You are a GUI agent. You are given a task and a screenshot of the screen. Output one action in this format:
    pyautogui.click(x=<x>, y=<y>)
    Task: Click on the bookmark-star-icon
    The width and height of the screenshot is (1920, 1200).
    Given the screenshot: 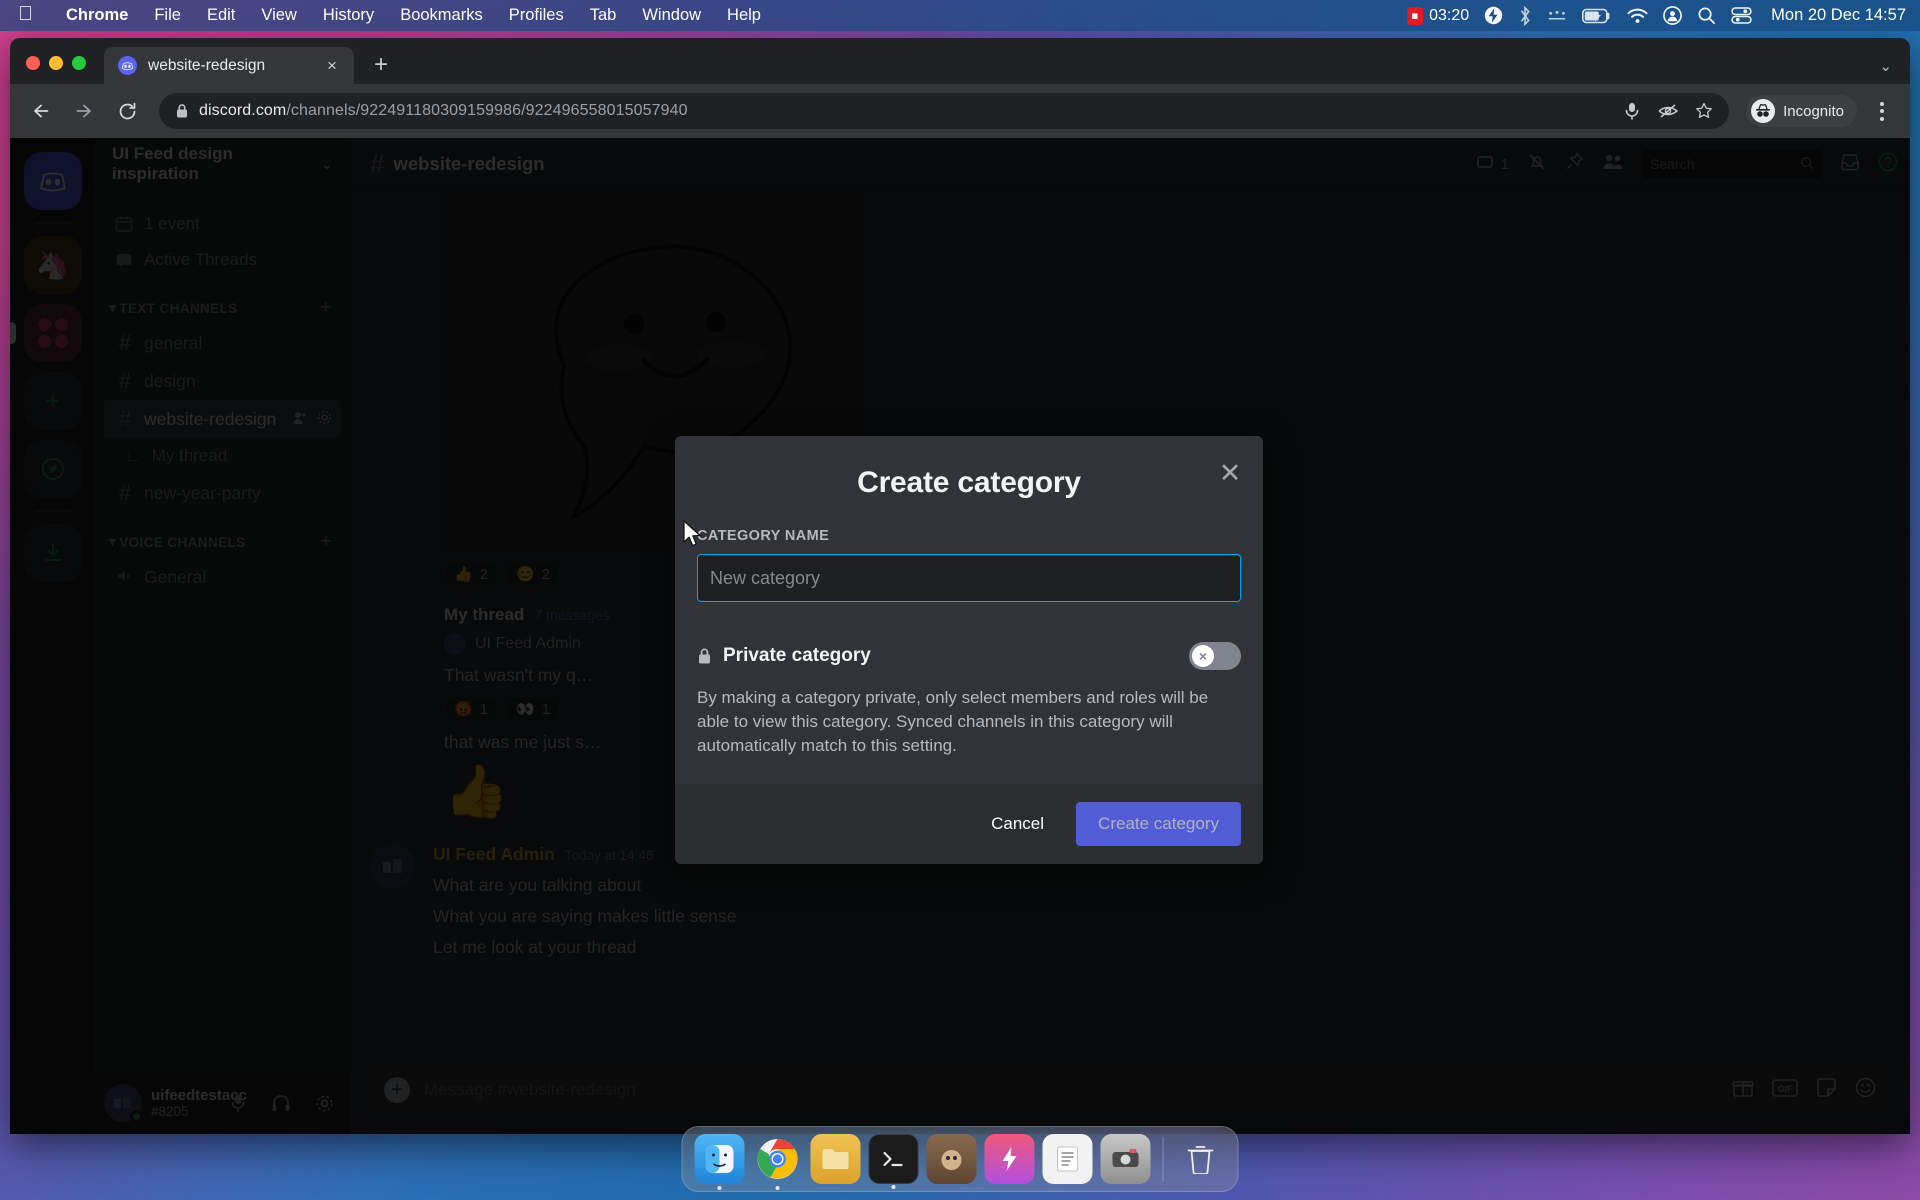 What is the action you would take?
    pyautogui.click(x=1704, y=111)
    